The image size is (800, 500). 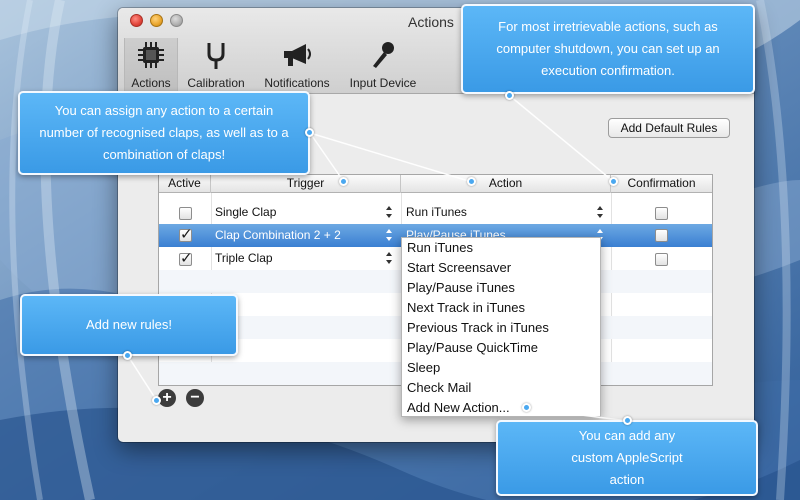 I want to click on menu-item-play-pause-itunes: Play/Pause iTunes, so click(x=501, y=288).